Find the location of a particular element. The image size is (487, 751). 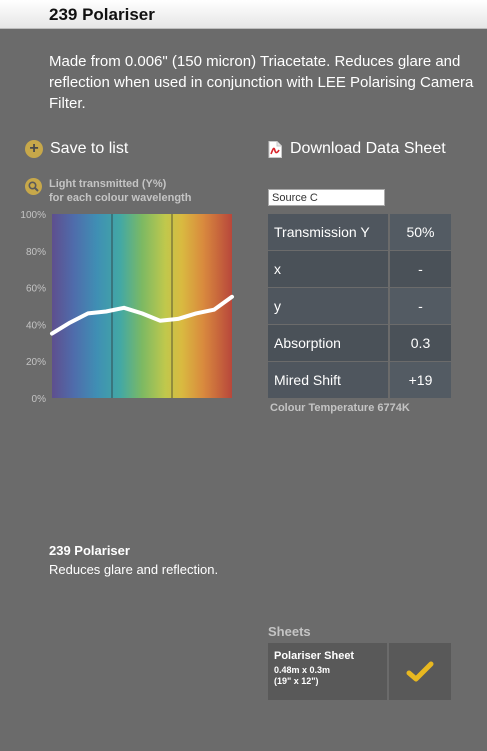

y-tick-label: 20% is located at coordinates (36, 362).